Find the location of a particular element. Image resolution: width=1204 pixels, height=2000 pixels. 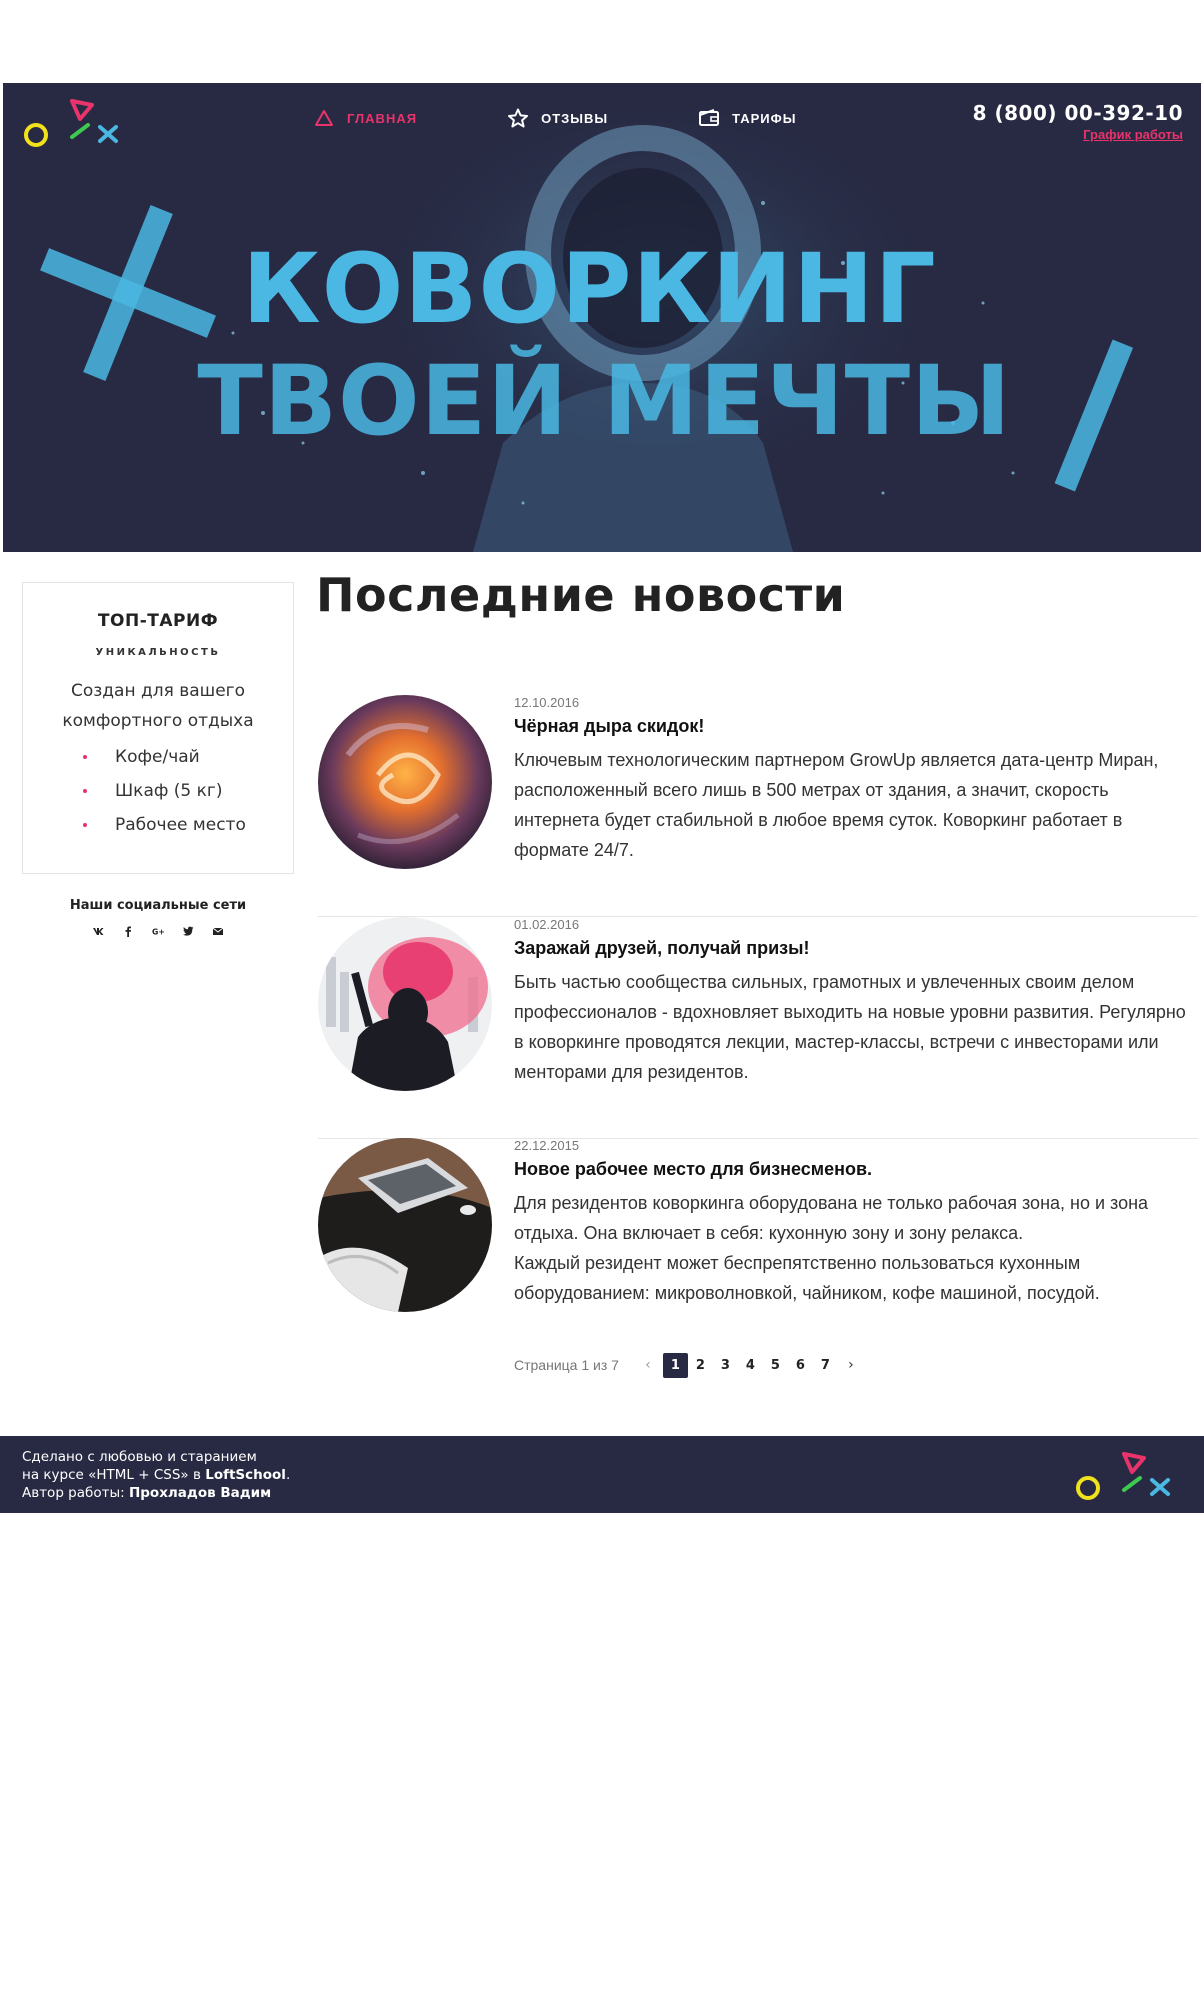

tariff-feature-list: Кофе/чай Шкаф (5 кг) Рабочее место is located at coordinates (158, 791).